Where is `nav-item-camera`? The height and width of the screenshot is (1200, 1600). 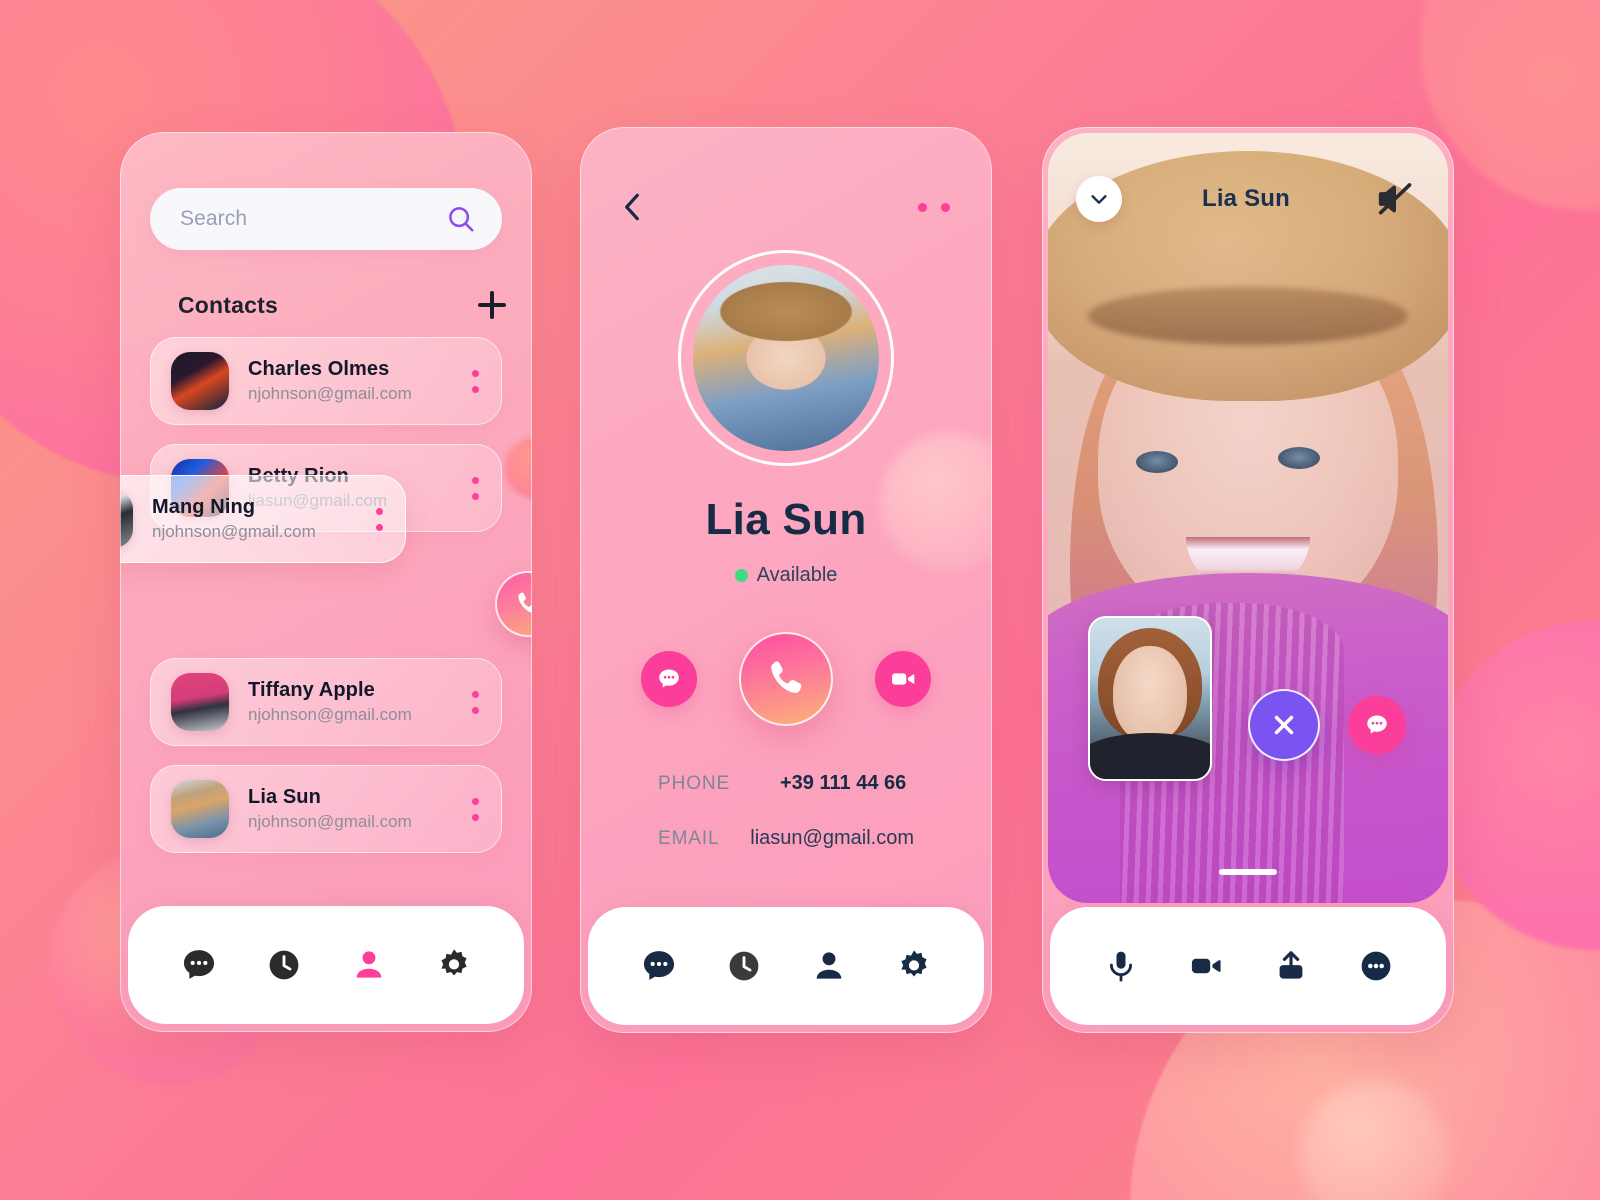
nav-item-camera is located at coordinates (1206, 966).